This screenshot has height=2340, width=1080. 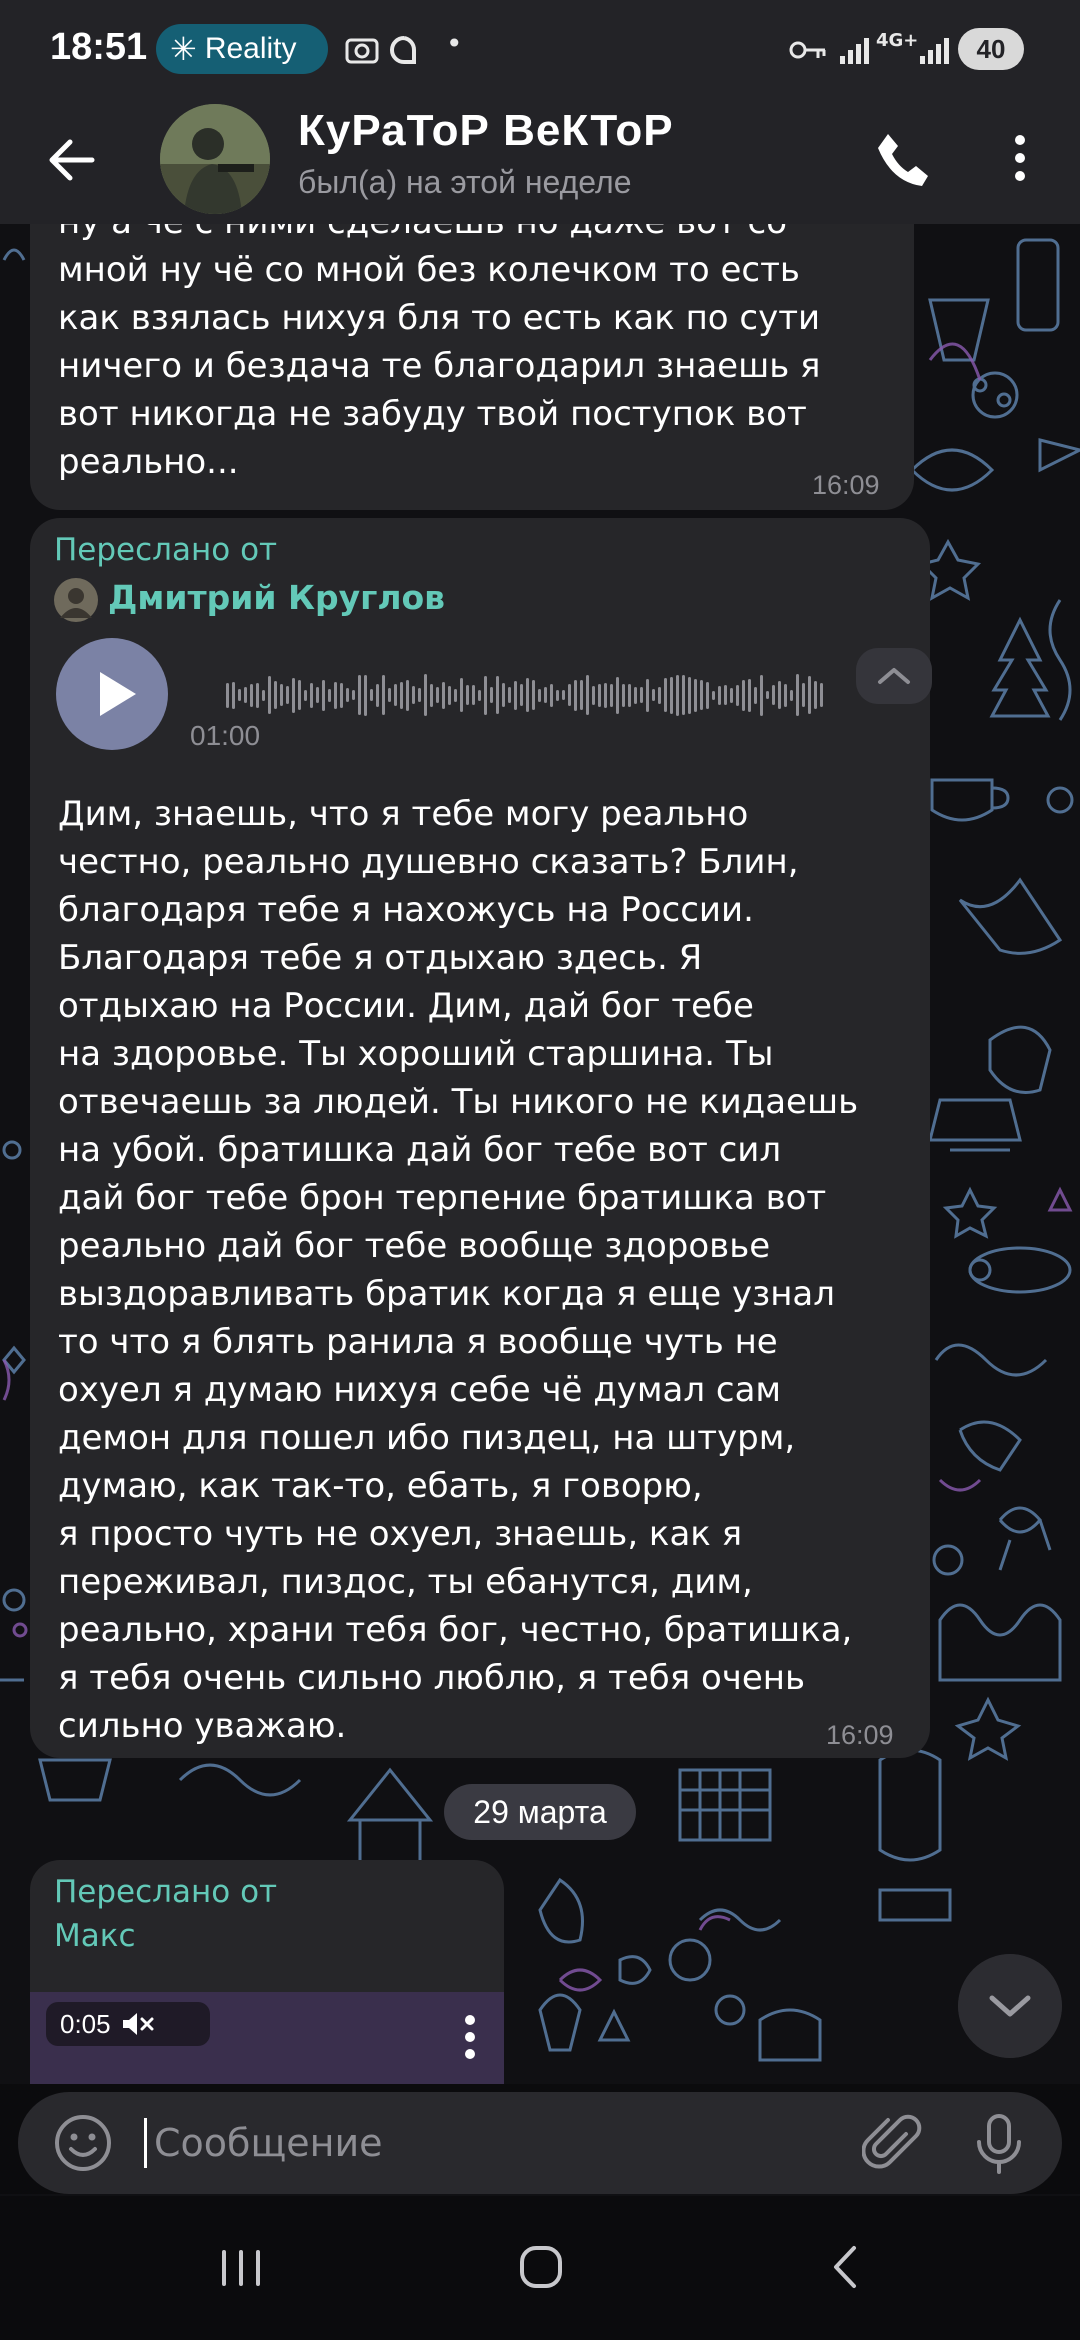 What do you see at coordinates (267, 1975) in the screenshot?
I see `forwarded-video-message: Переслано от Макс 0:05` at bounding box center [267, 1975].